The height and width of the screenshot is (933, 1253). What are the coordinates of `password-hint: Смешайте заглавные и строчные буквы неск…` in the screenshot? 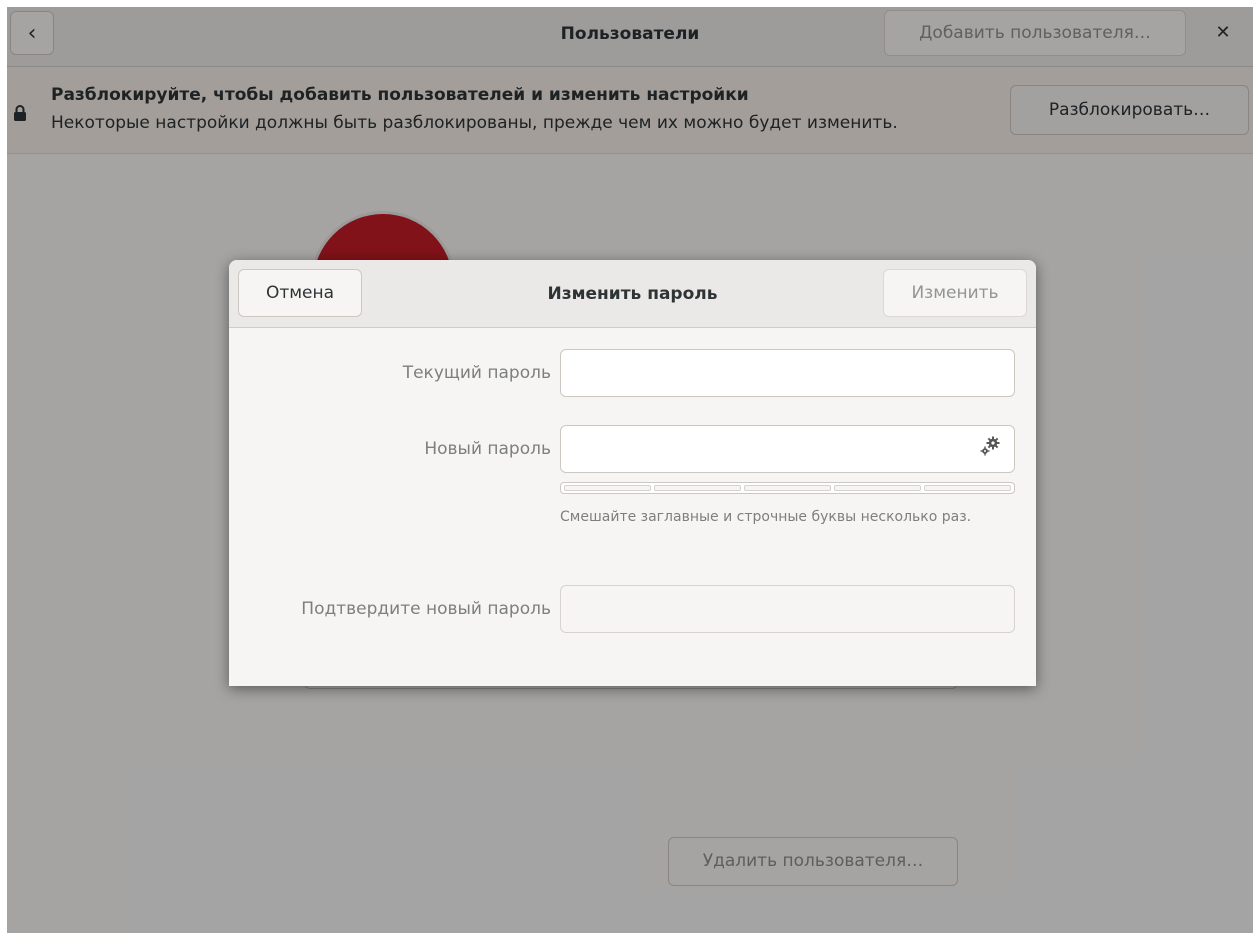 It's located at (766, 517).